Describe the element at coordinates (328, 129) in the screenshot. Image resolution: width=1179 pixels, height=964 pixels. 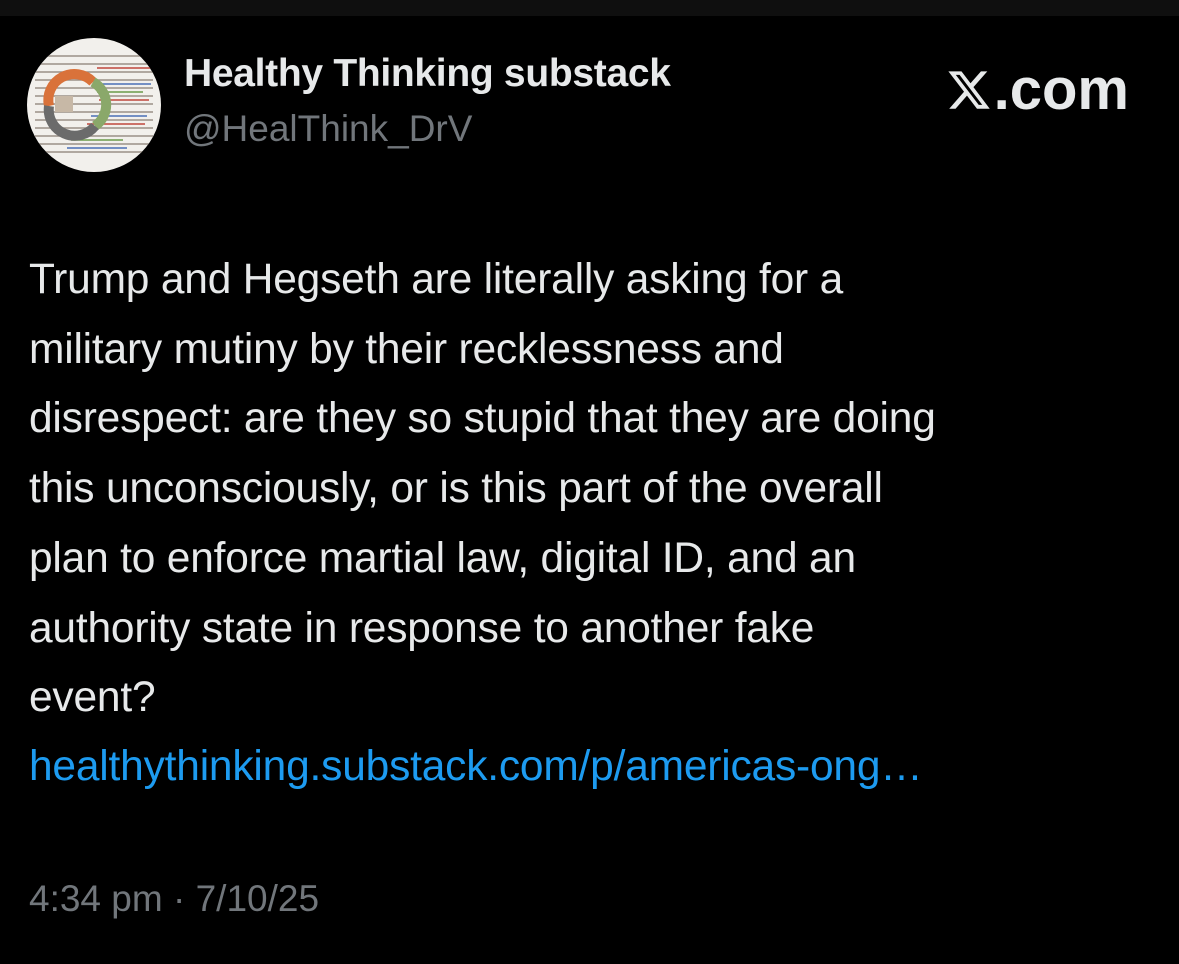
I see `author-handle: @HealThink_DrV` at that location.